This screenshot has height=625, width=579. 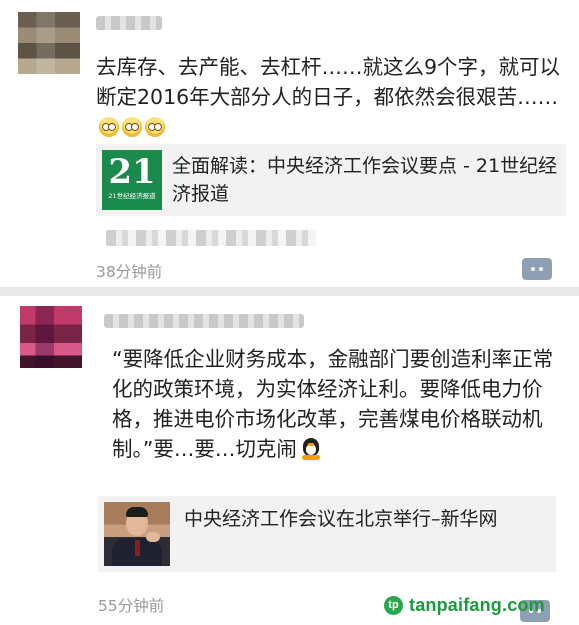 I want to click on penguin-emoji-icon, so click(x=311, y=449).